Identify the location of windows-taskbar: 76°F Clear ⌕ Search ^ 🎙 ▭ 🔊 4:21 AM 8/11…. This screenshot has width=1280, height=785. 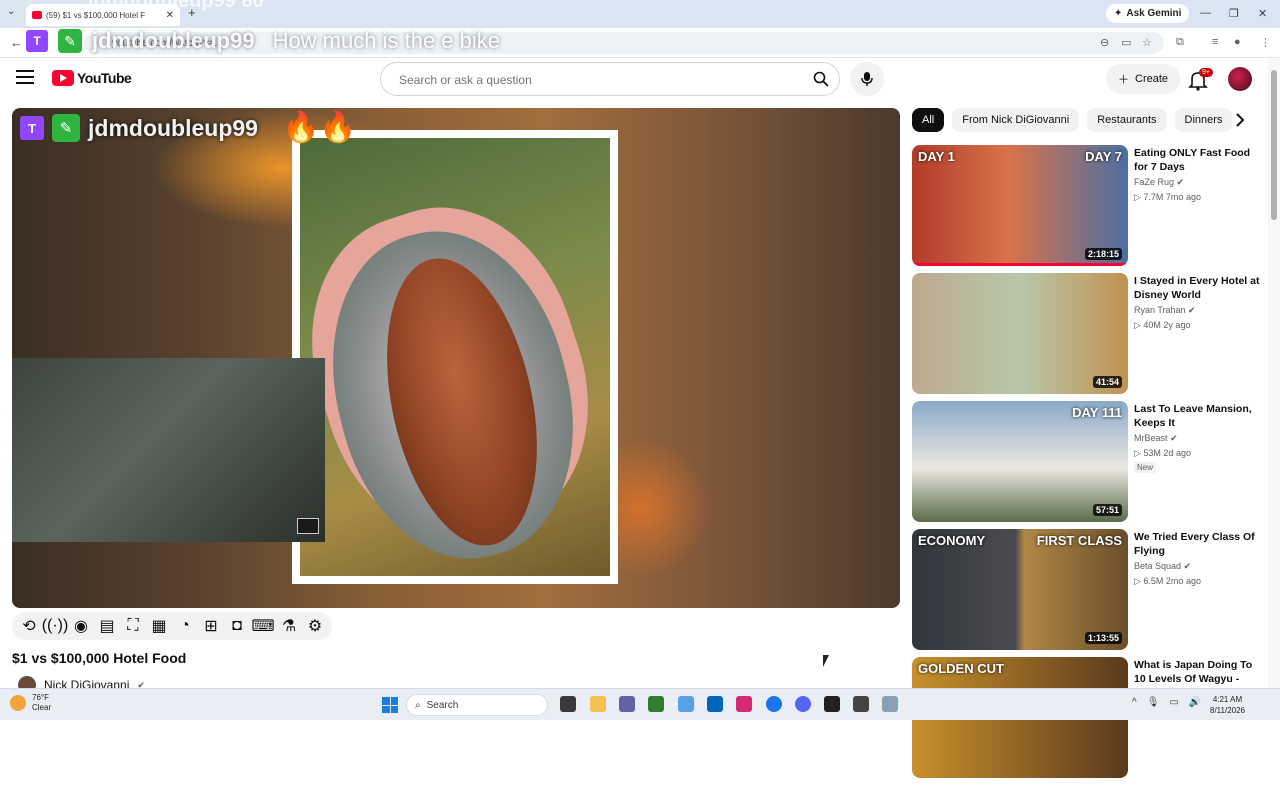
(640, 704).